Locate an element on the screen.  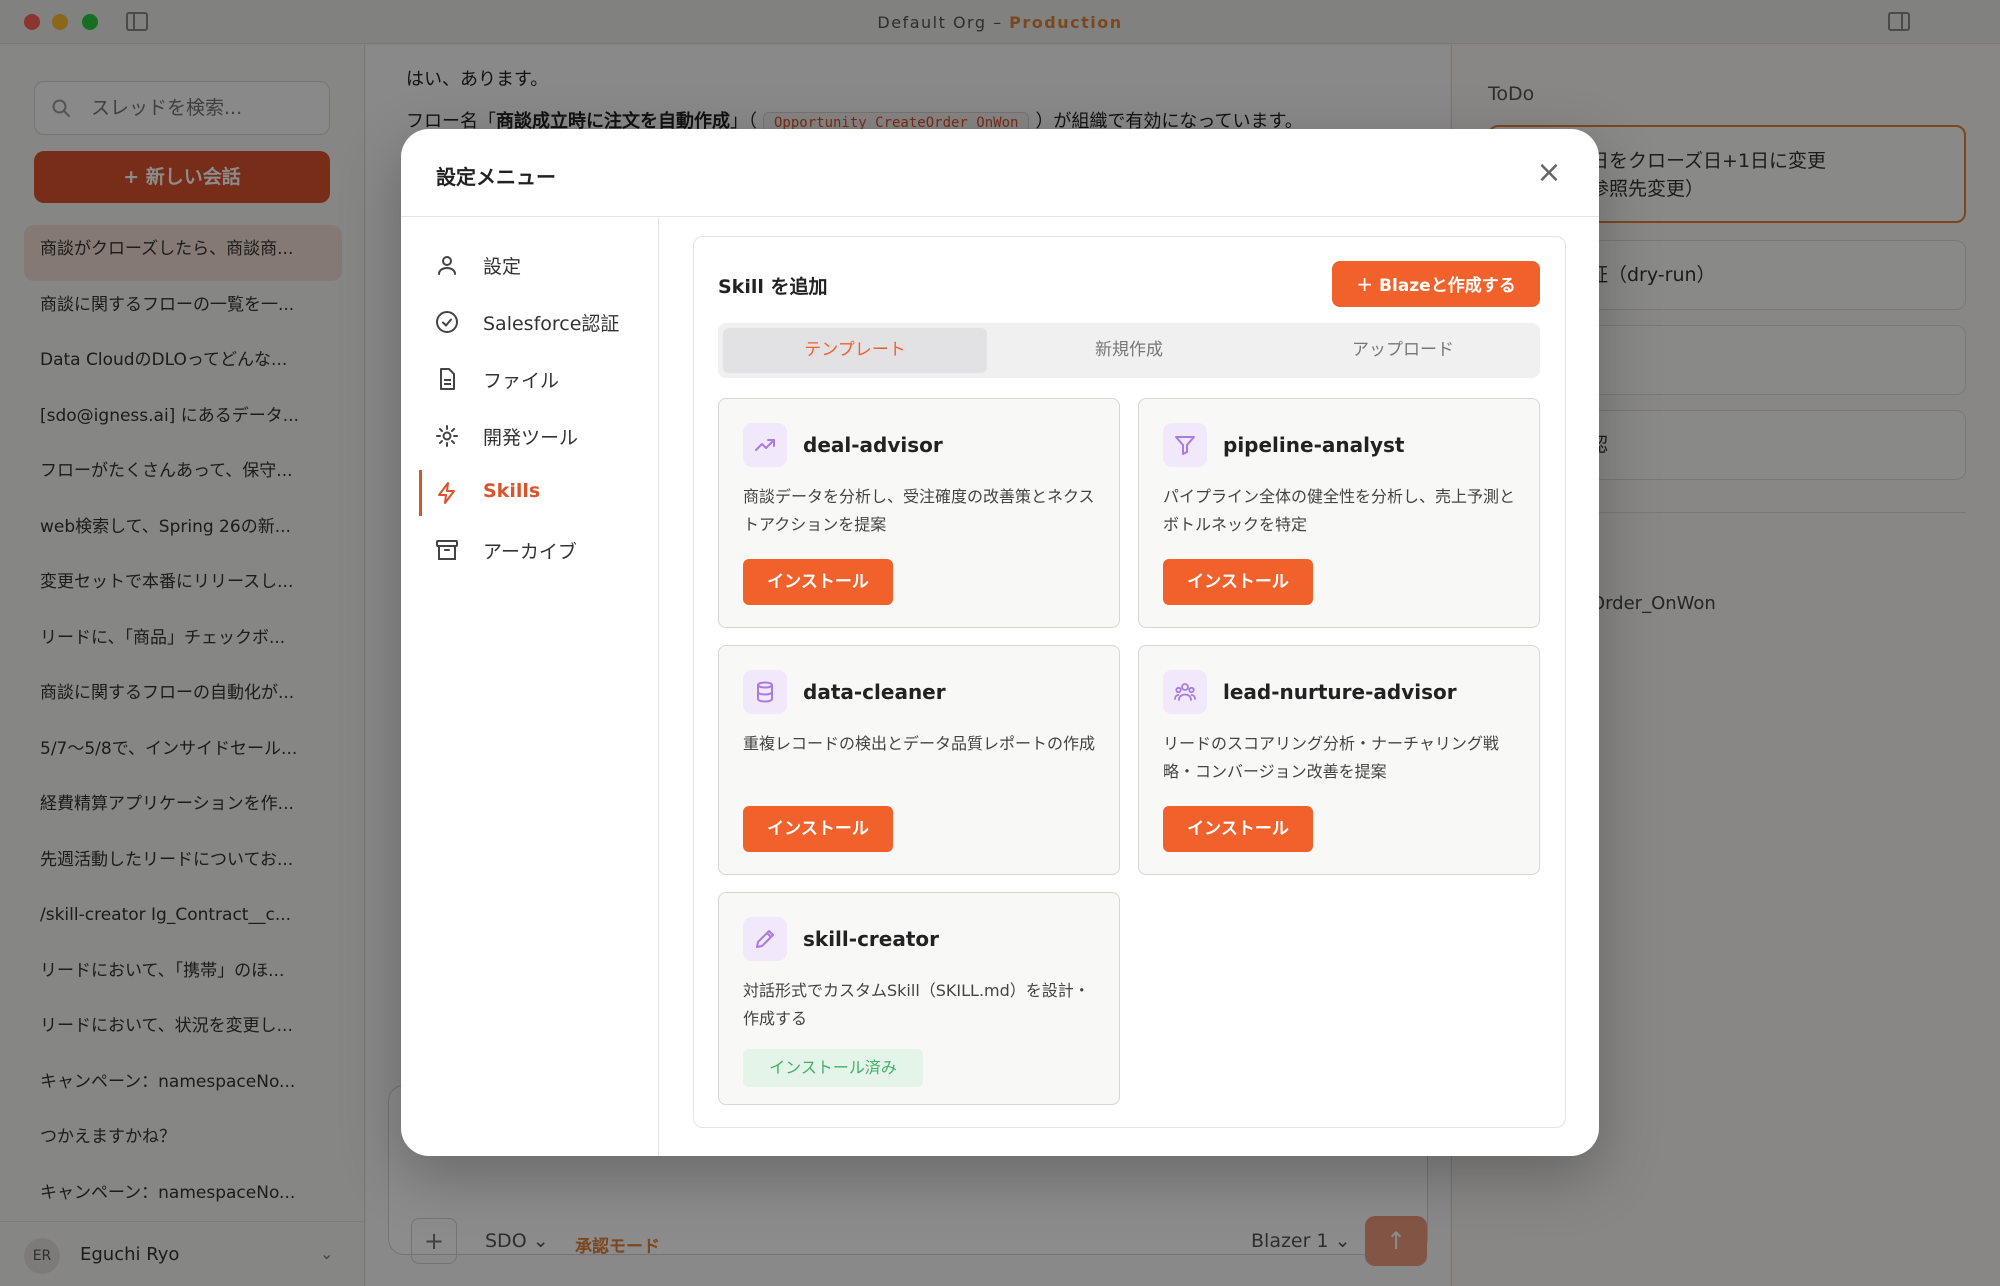
create-with-blaze-button: + Blazeと作成する is located at coordinates (1436, 284).